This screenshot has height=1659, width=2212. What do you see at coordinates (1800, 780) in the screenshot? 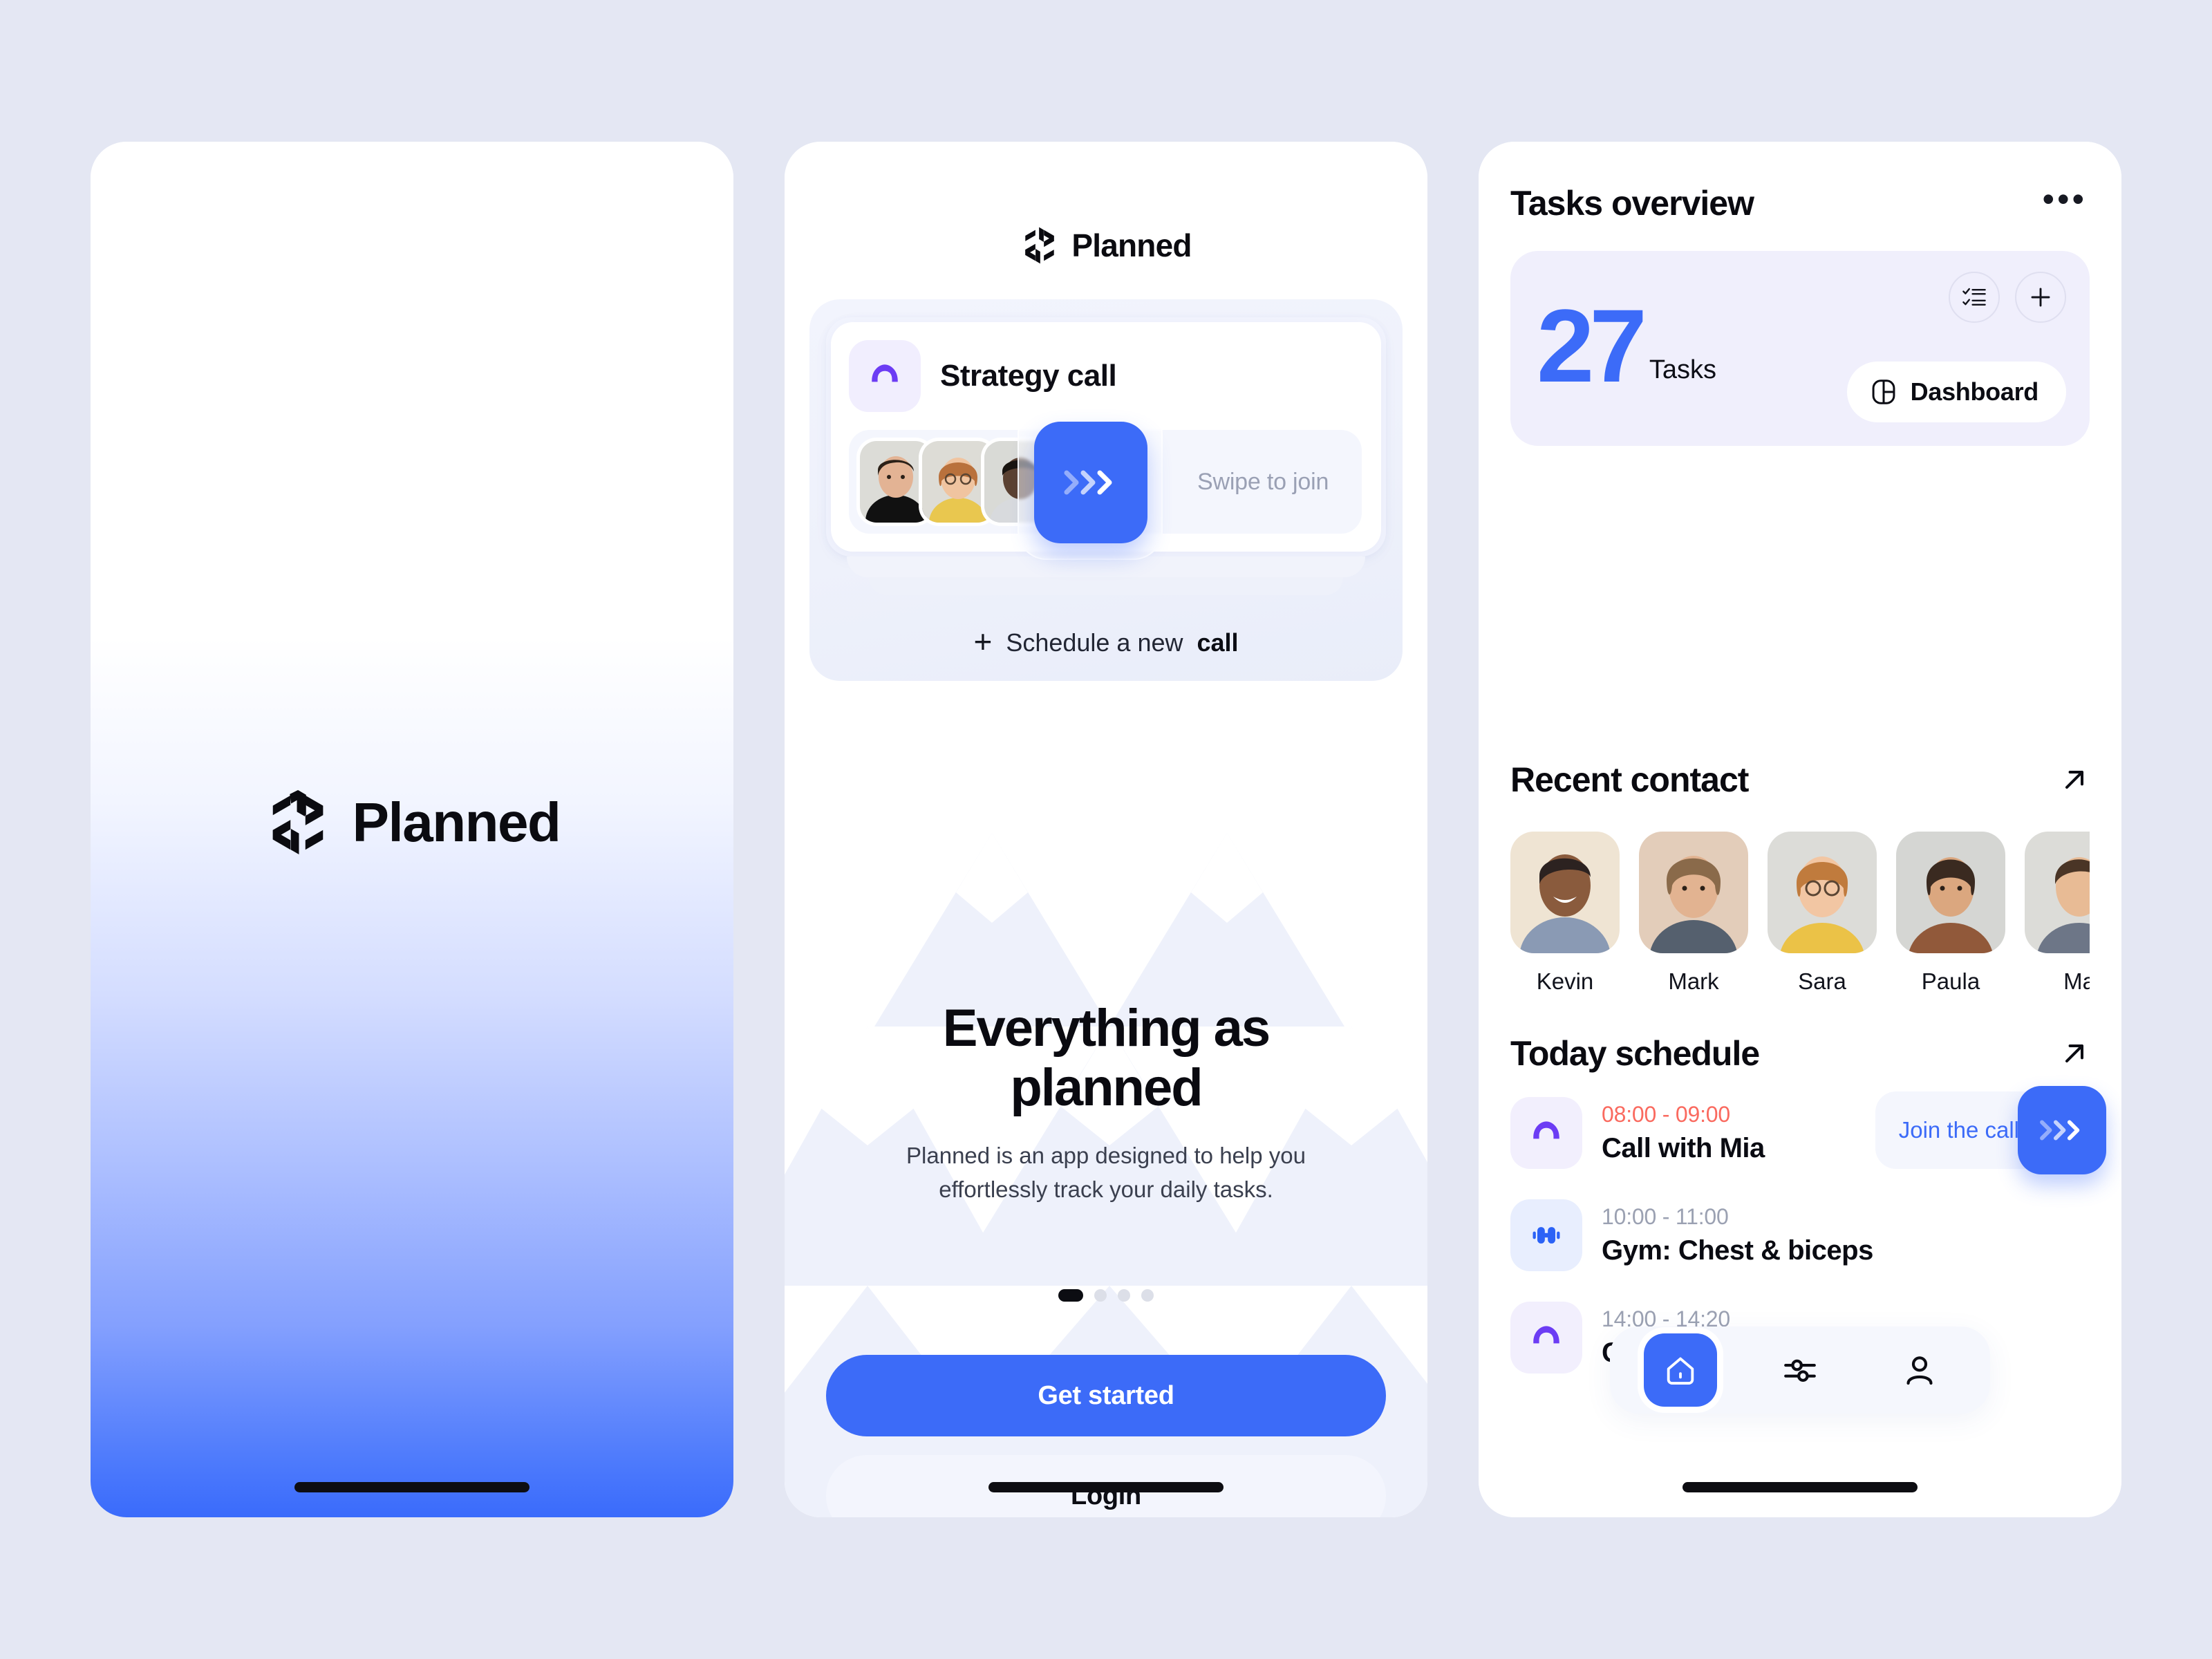
I see `recent-contact-header: Recent contact` at bounding box center [1800, 780].